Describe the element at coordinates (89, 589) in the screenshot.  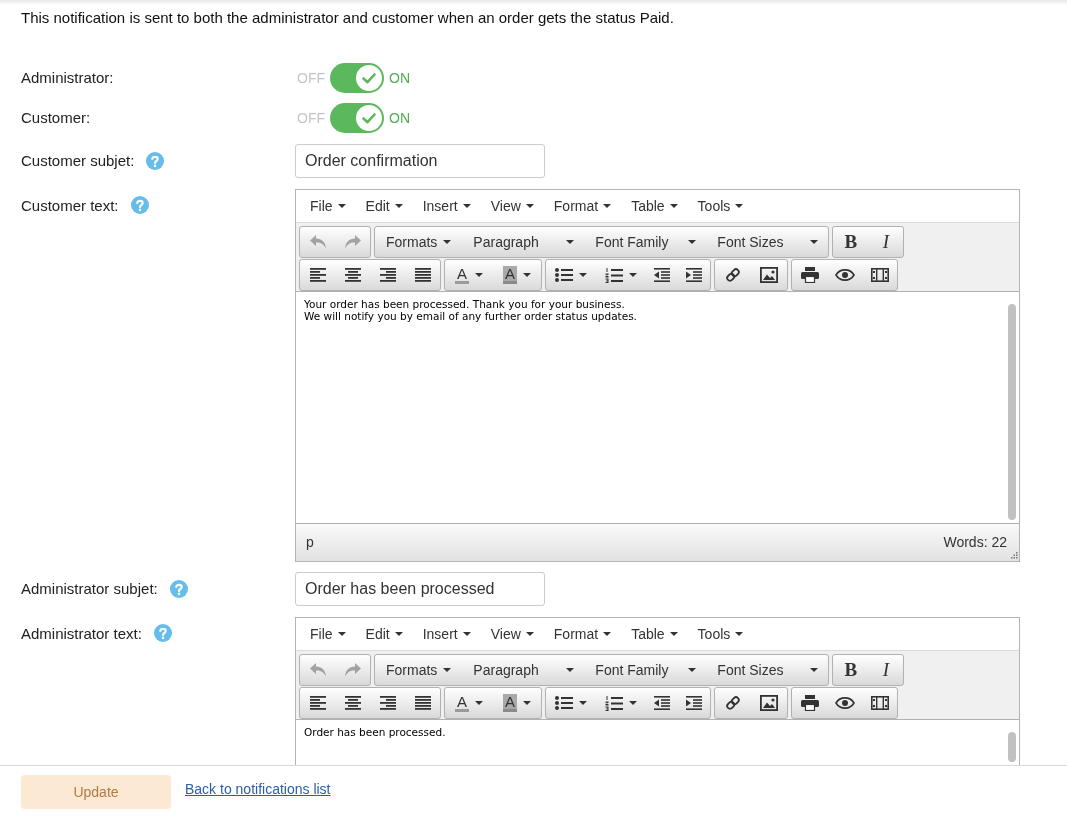
I see `field-label: Administrator subjet:` at that location.